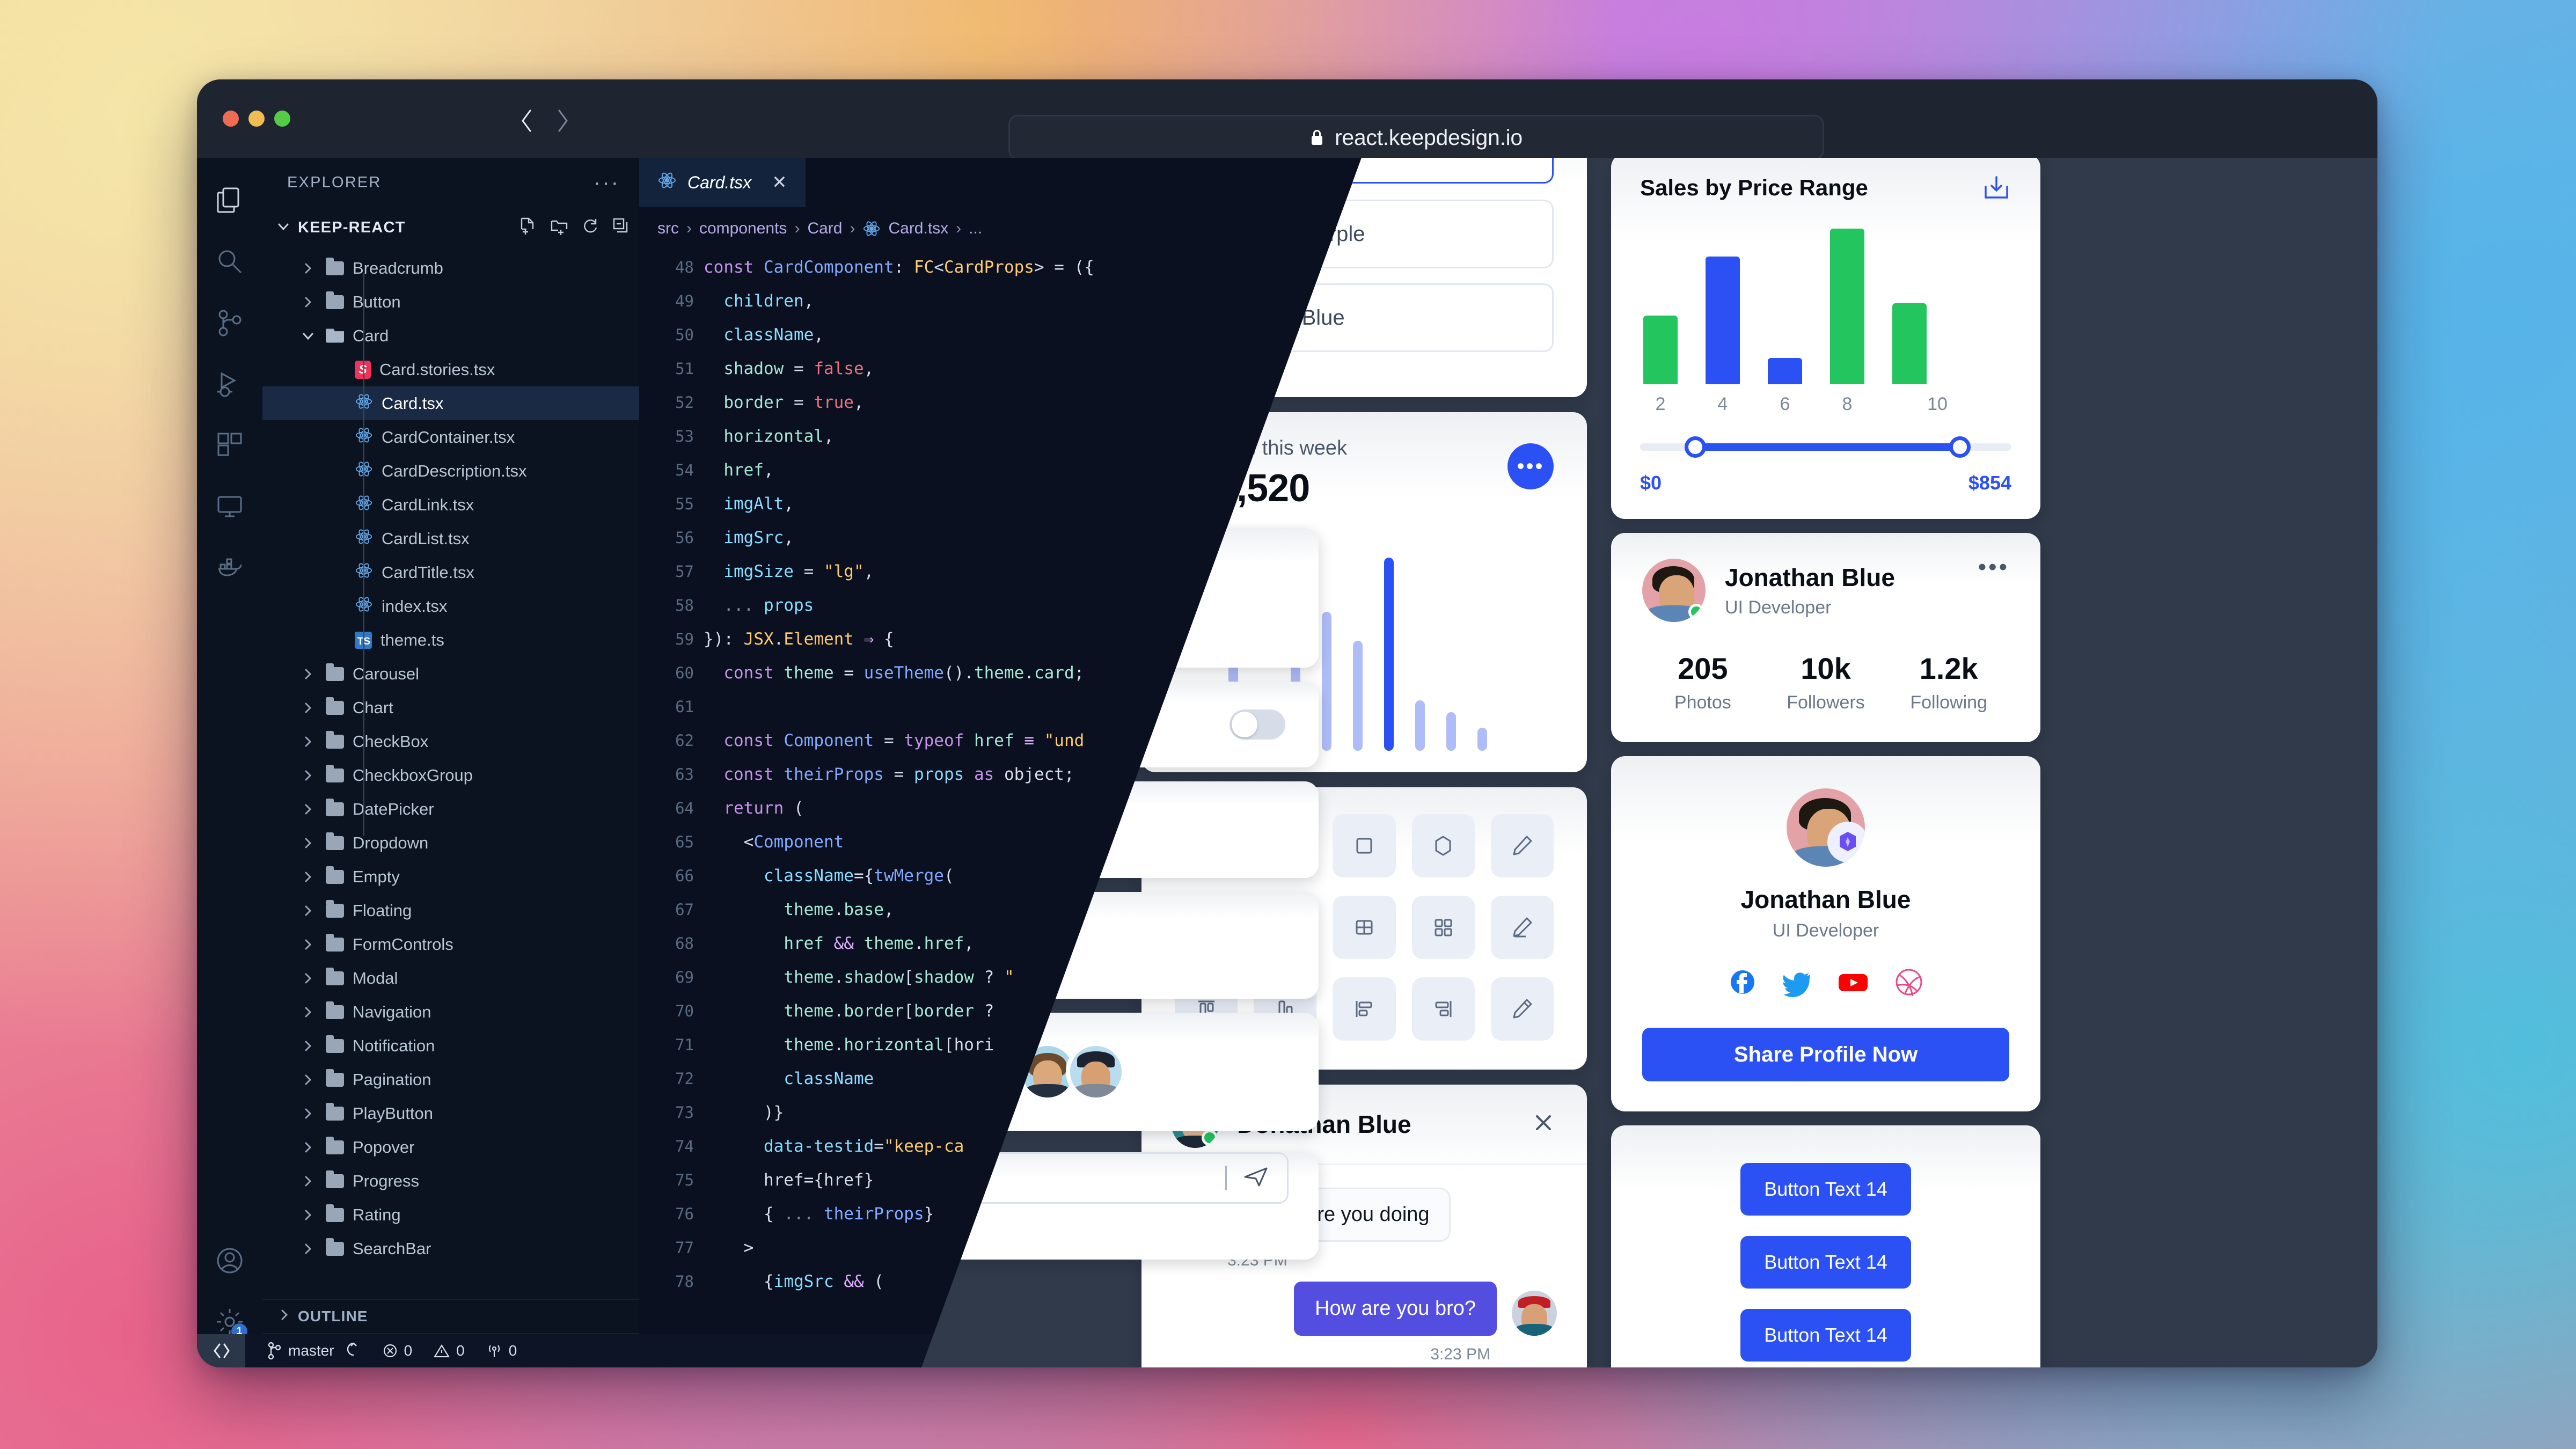  What do you see at coordinates (314, 1351) in the screenshot?
I see `status-branch: master` at bounding box center [314, 1351].